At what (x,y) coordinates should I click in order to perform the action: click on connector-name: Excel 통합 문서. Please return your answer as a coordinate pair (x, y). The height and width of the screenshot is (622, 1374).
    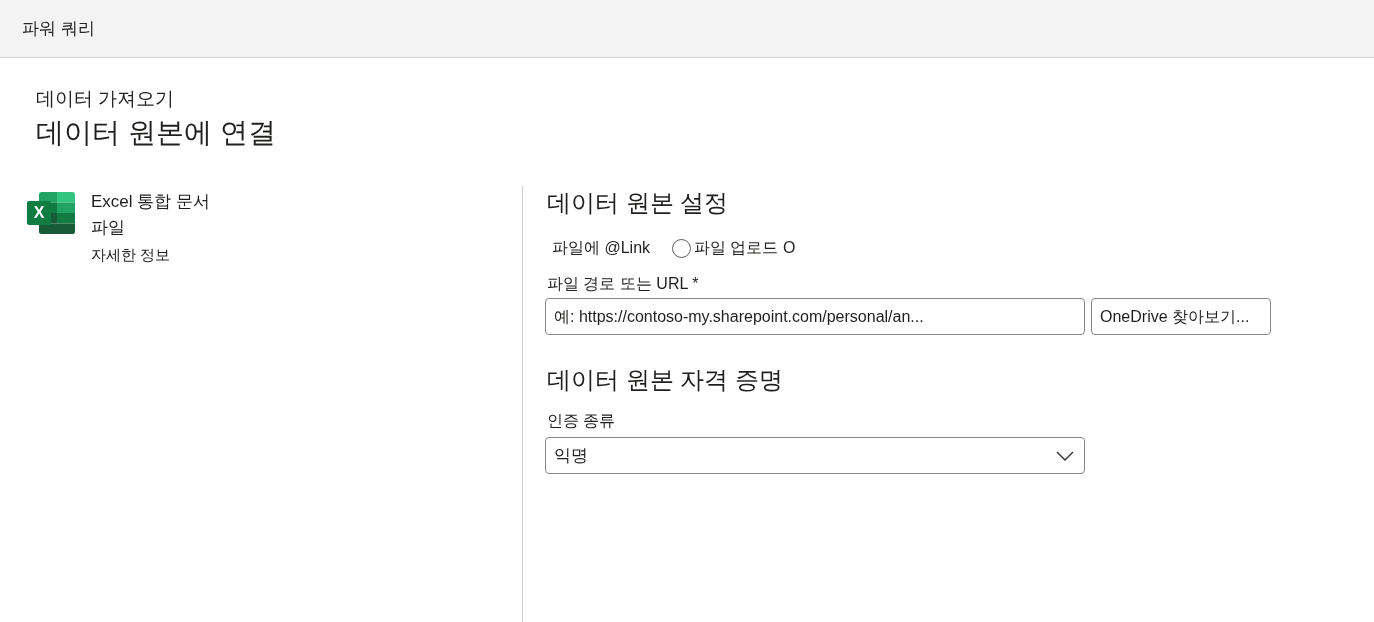
    Looking at the image, I should click on (151, 202).